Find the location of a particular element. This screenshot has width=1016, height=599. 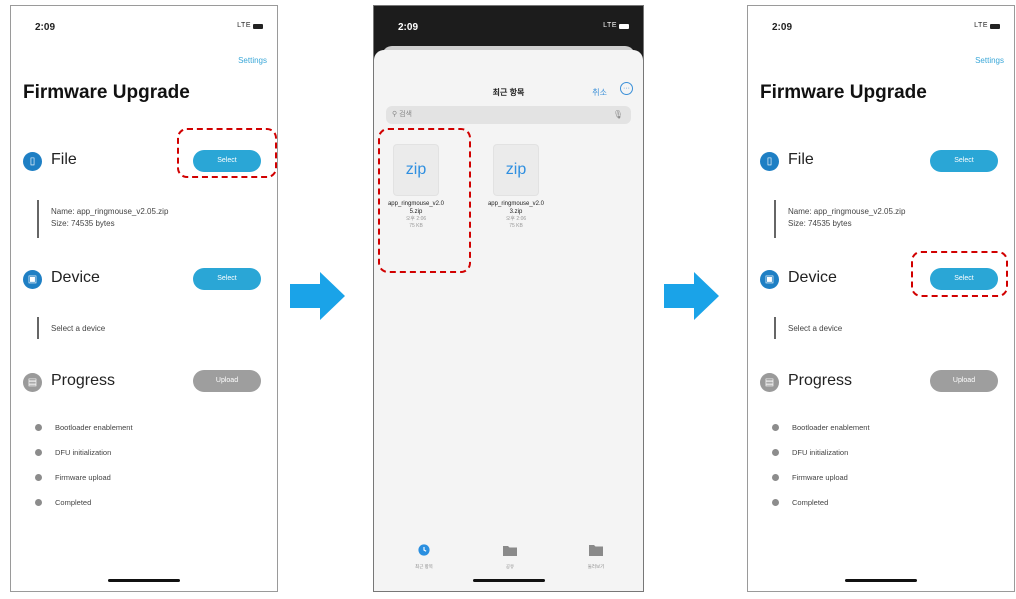

file-item-size: 75 KB is located at coordinates (516, 226).